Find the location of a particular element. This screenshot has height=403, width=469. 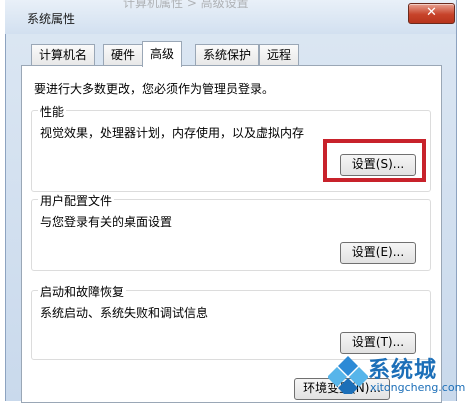

watermark-logo-icon is located at coordinates (348, 375).